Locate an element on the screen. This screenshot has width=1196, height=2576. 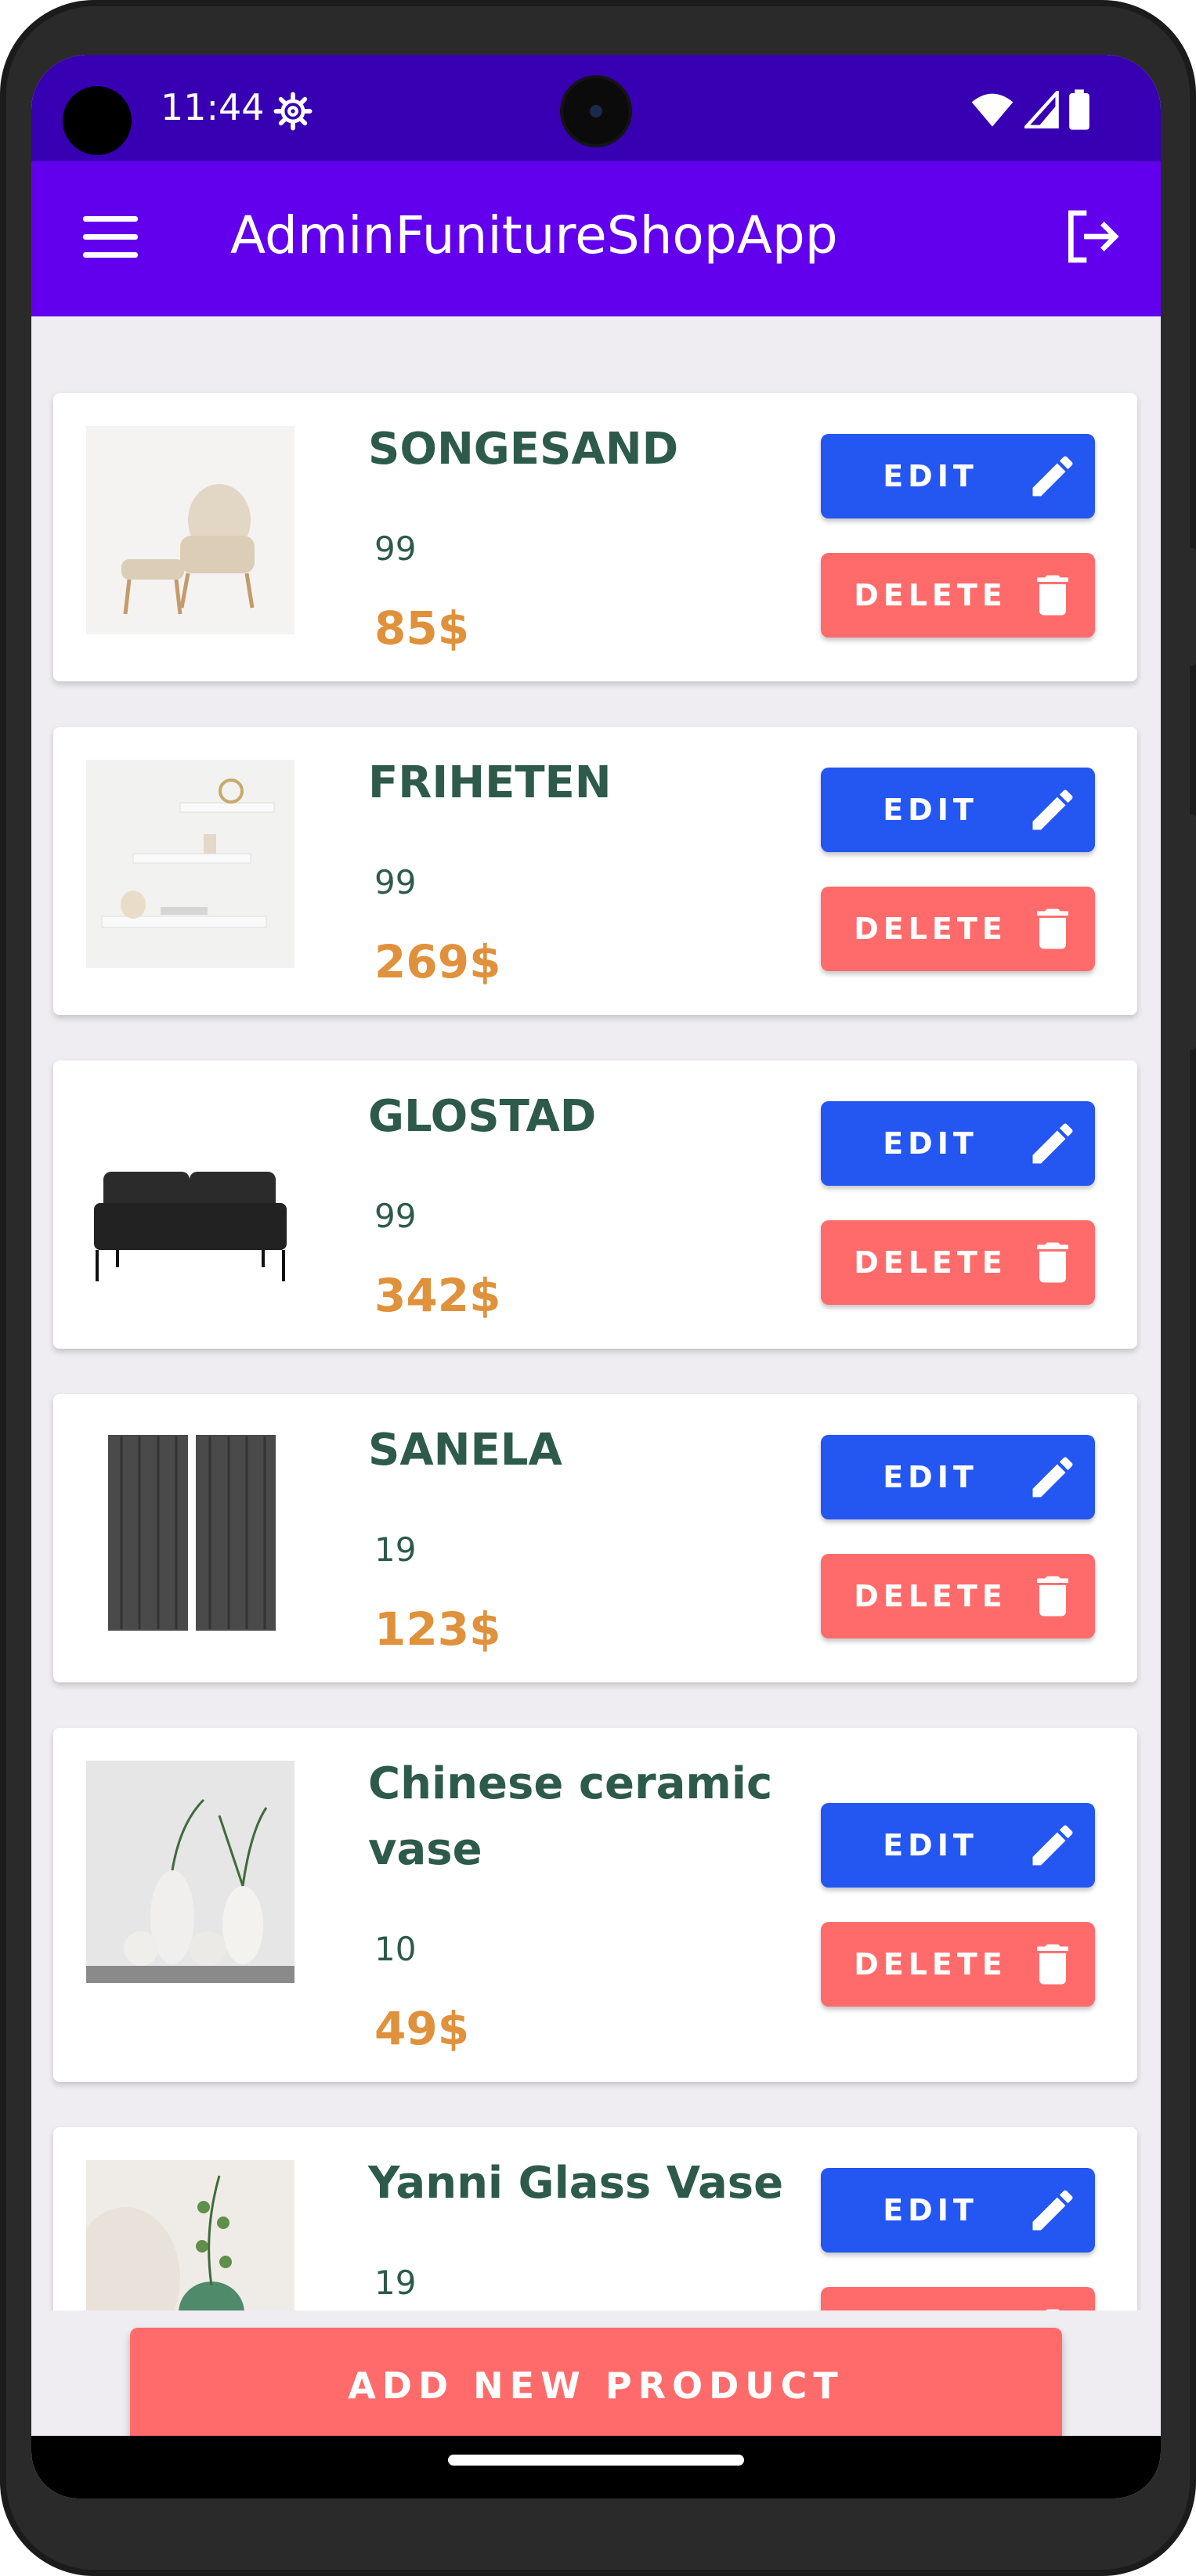
signal-icon is located at coordinates (1041, 109).